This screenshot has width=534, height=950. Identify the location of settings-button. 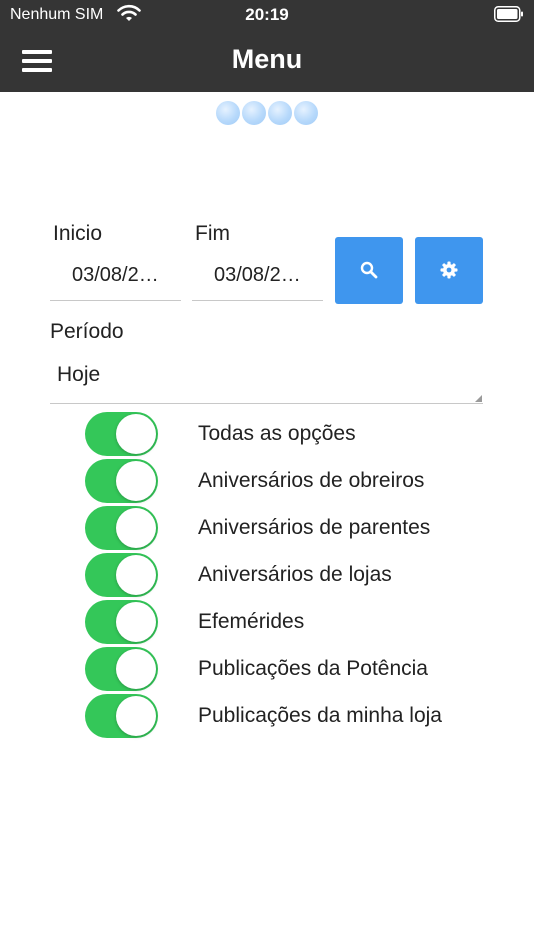
(449, 270).